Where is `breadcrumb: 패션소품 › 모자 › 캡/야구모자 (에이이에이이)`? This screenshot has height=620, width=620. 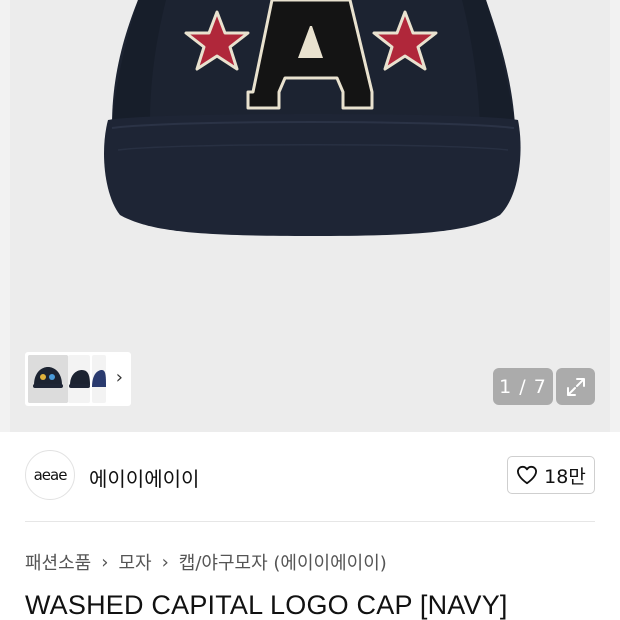
breadcrumb: 패션소품 › 모자 › 캡/야구모자 (에이이에이이) is located at coordinates (206, 562).